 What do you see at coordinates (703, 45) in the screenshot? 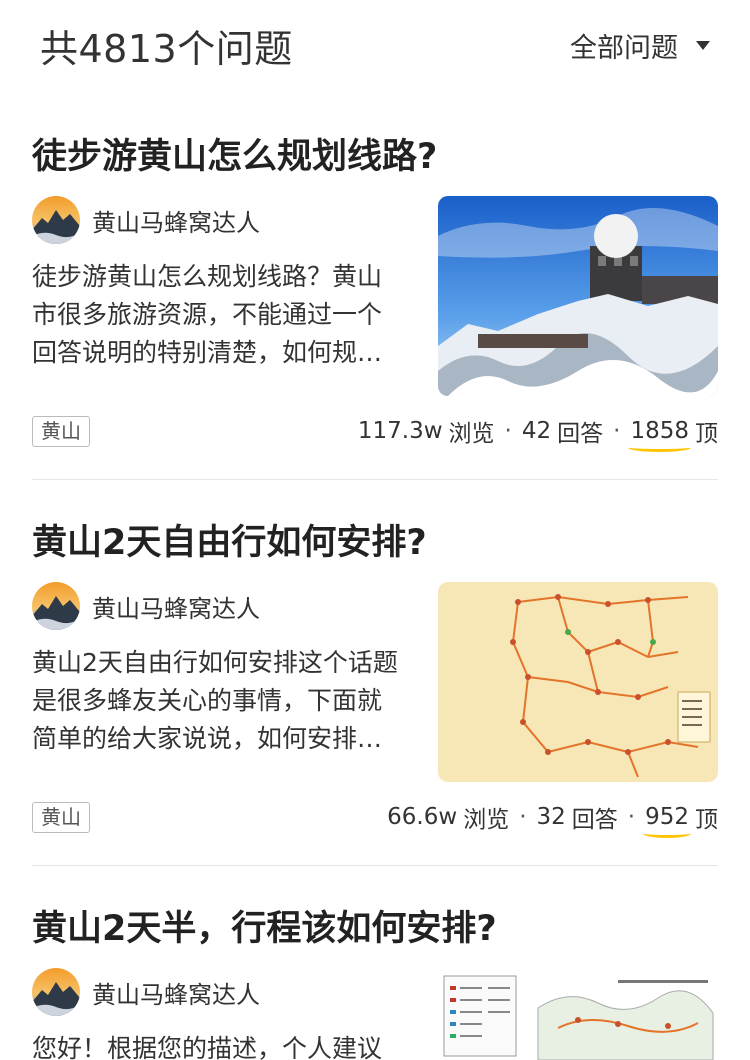
I see `caret-down-icon` at bounding box center [703, 45].